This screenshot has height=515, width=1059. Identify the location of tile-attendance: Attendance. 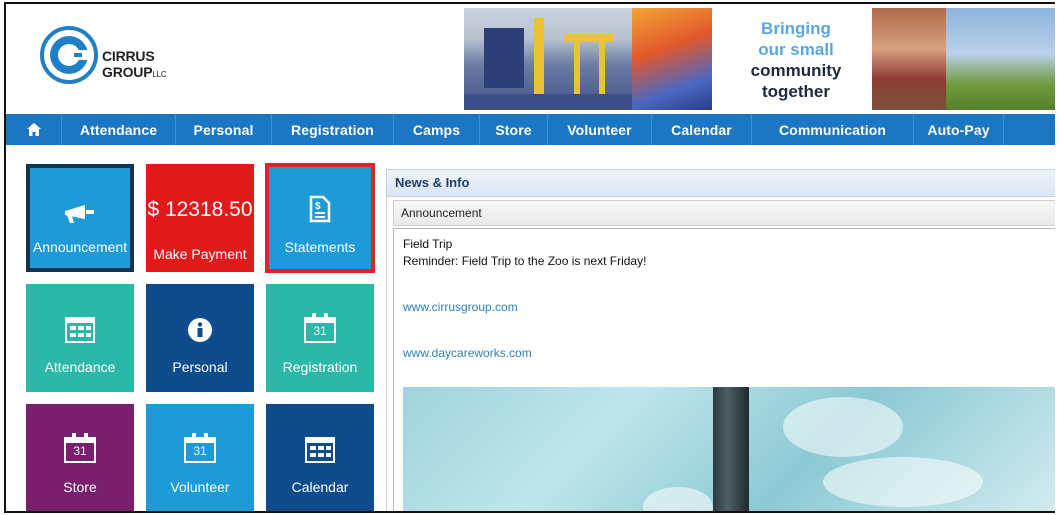
(80, 338).